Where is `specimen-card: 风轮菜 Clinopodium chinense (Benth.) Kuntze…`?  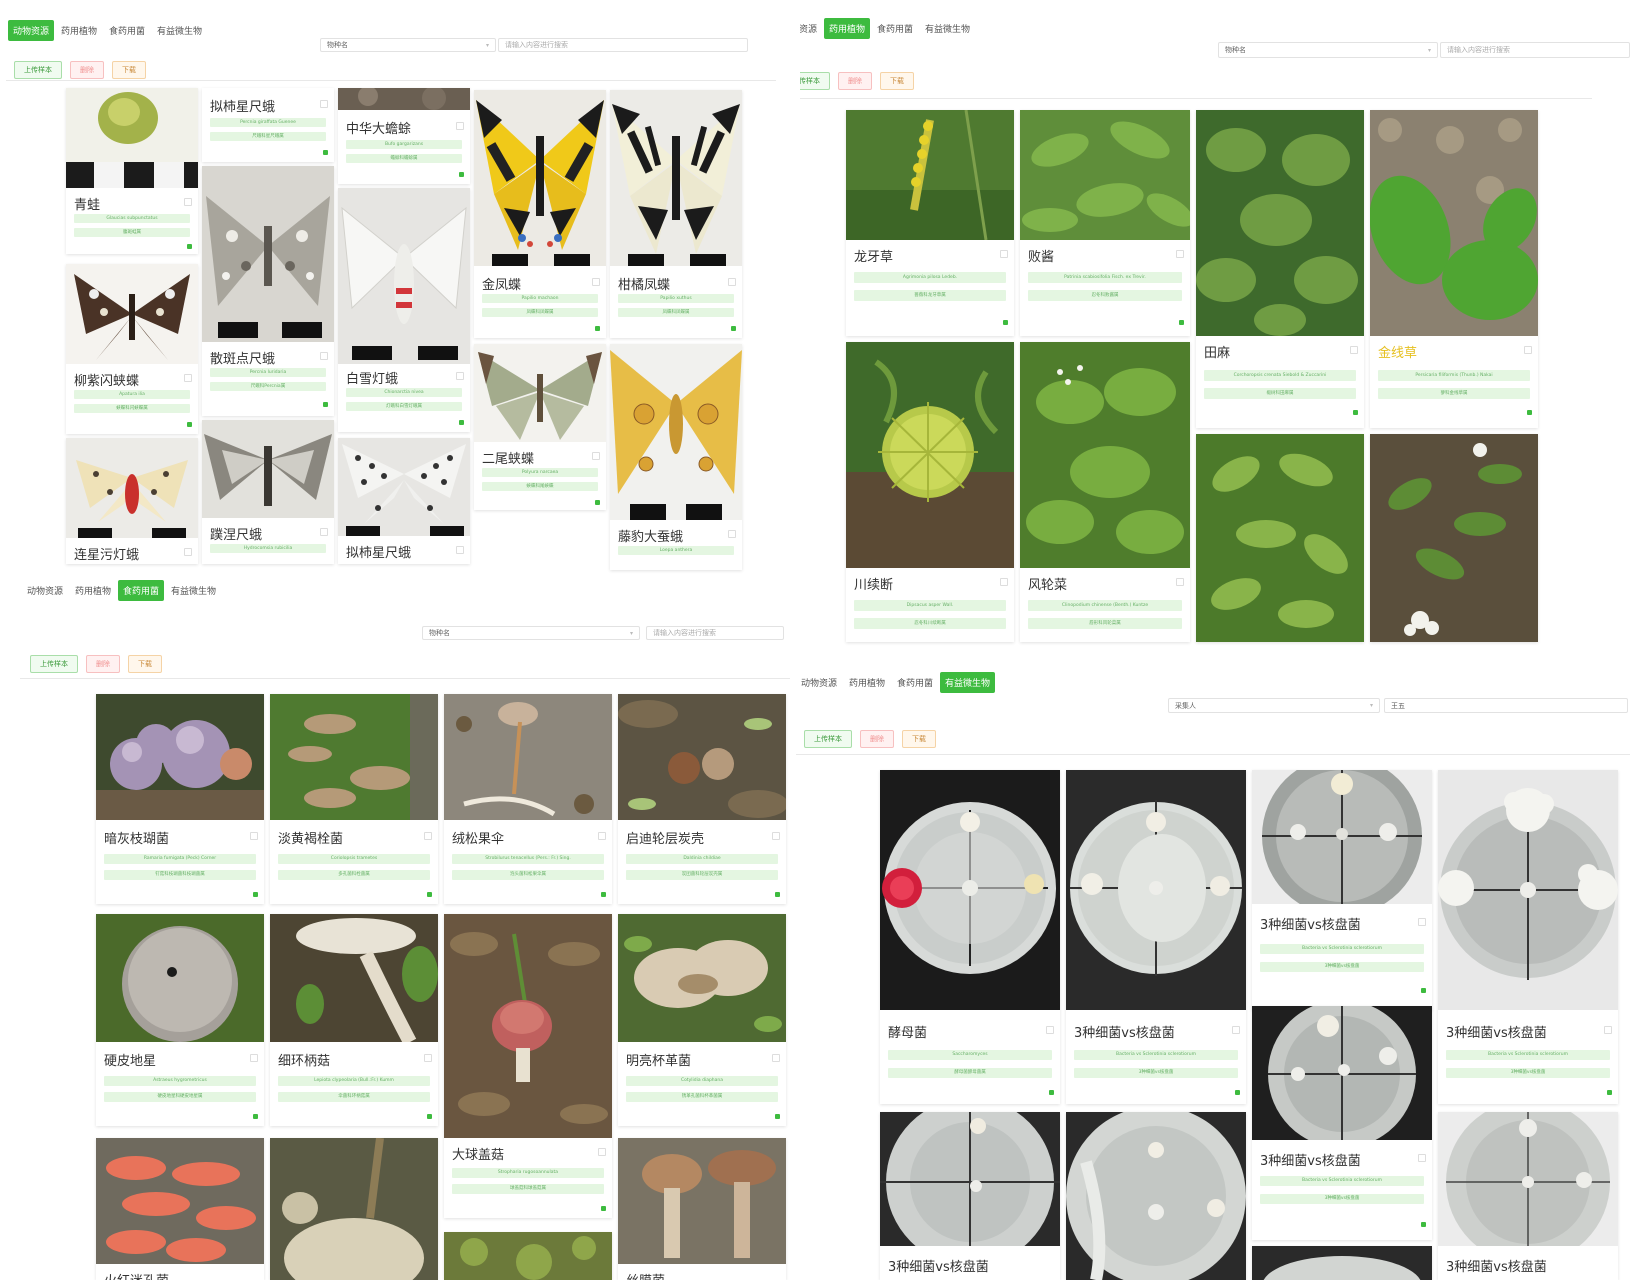
specimen-card: 风轮菜 Clinopodium chinense (Benth.) Kuntze… is located at coordinates (1105, 492).